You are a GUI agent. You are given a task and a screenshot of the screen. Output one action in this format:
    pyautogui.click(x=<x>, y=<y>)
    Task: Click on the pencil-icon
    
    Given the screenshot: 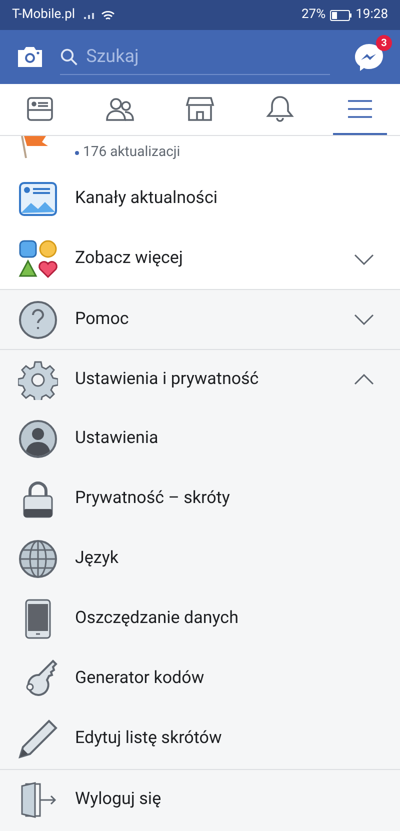 What is the action you would take?
    pyautogui.click(x=38, y=739)
    